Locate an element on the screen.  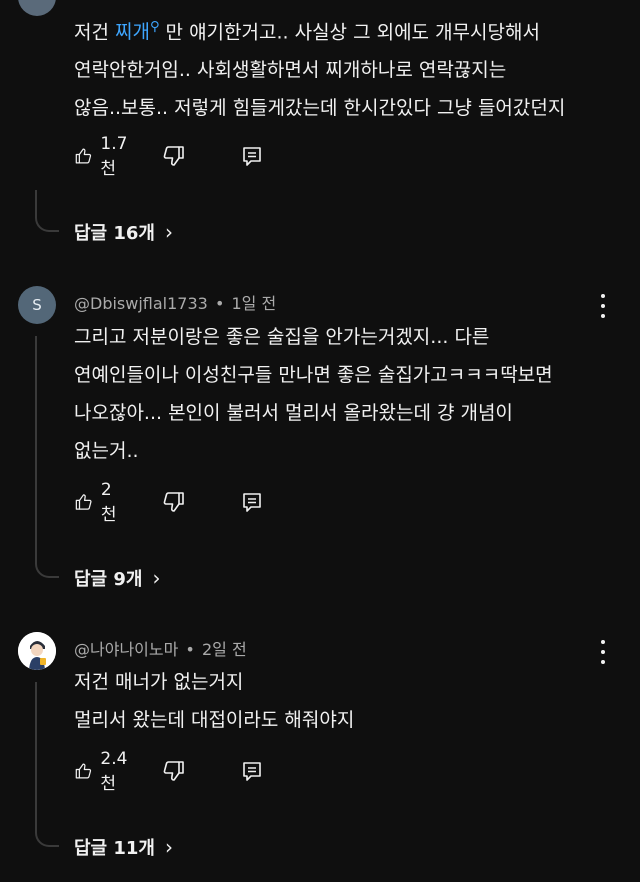
comment-header: @나야나이노마 • 2일 전 is located at coordinates (160, 648).